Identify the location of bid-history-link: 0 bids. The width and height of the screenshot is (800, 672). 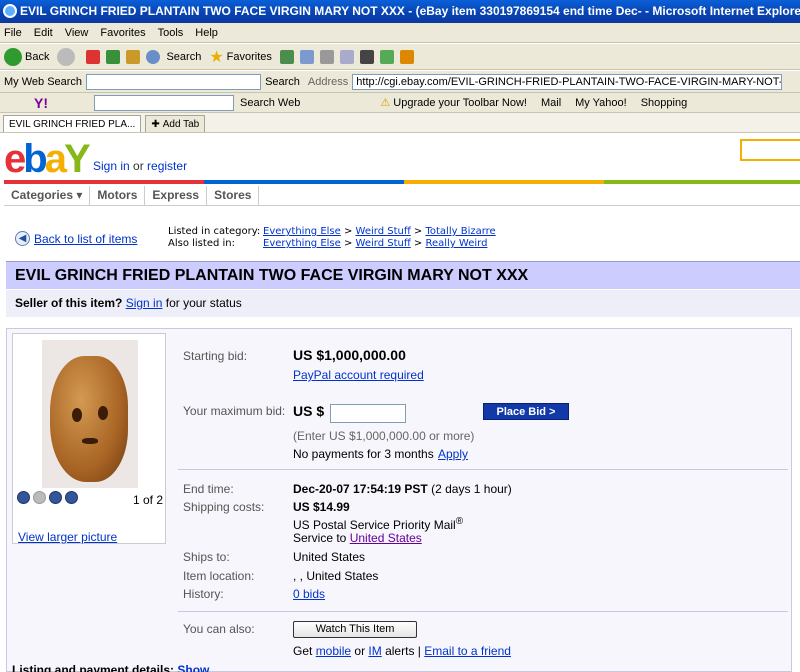
(309, 594).